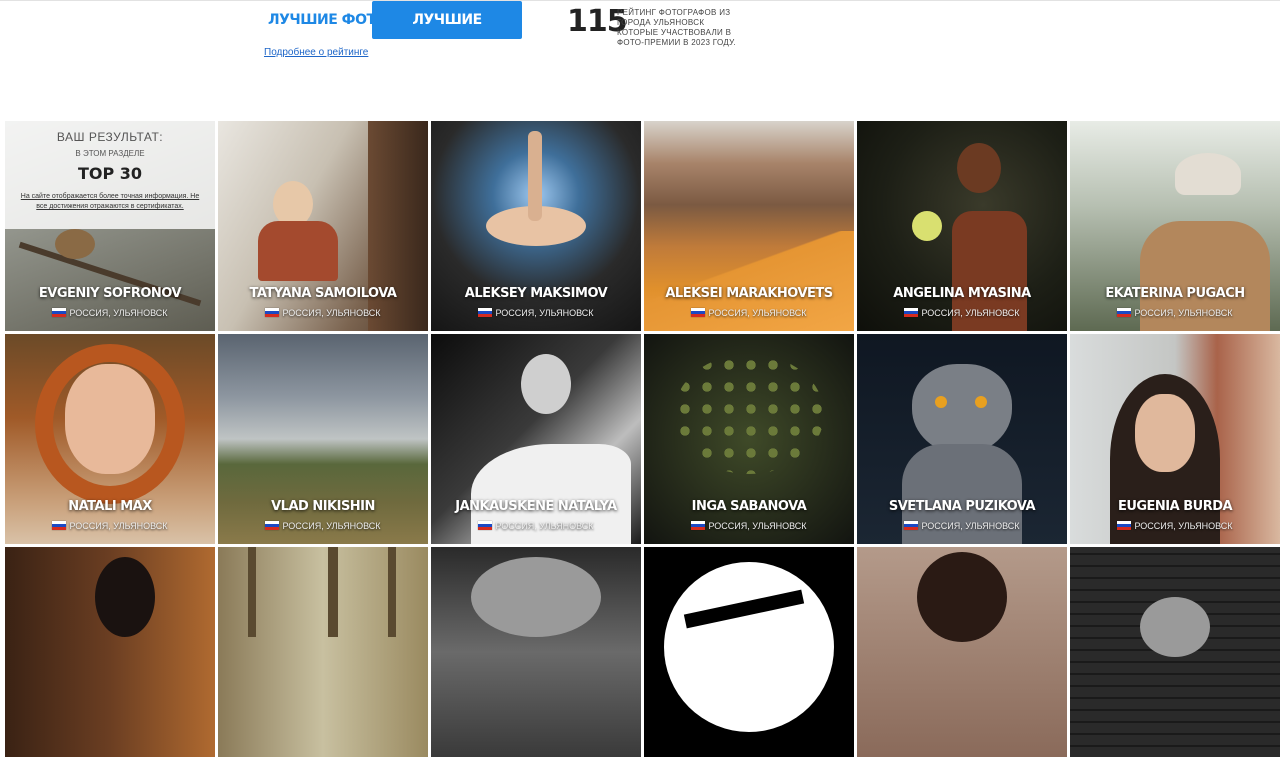  I want to click on violin-decoration, so click(298, 251).